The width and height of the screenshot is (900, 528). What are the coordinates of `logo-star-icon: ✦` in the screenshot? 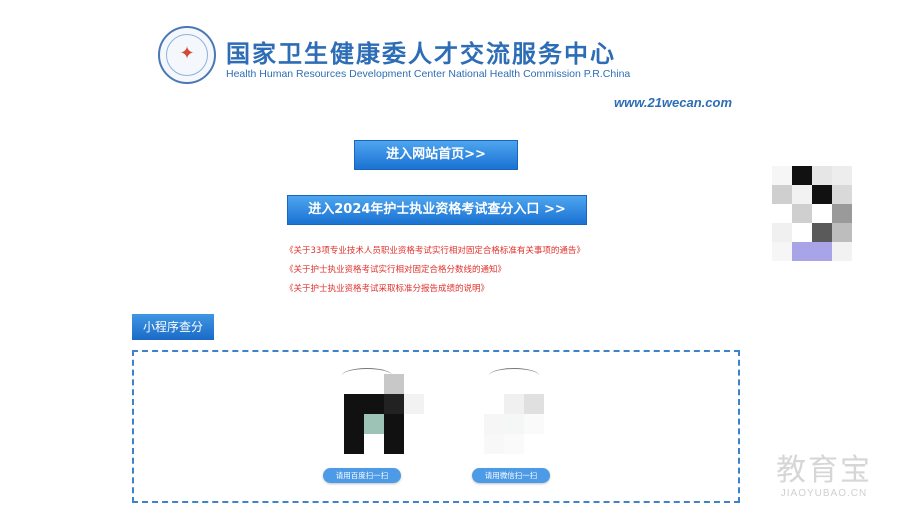 It's located at (187, 53).